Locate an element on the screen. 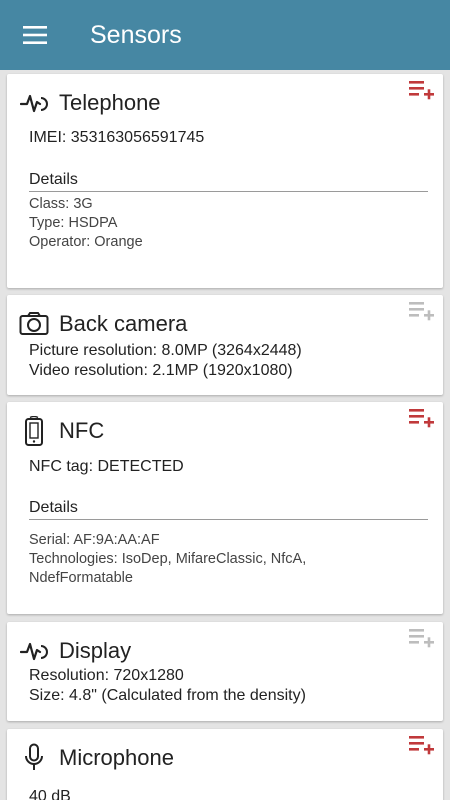  detail-line: Serial: AF:9A:AA:AF is located at coordinates (94, 540).